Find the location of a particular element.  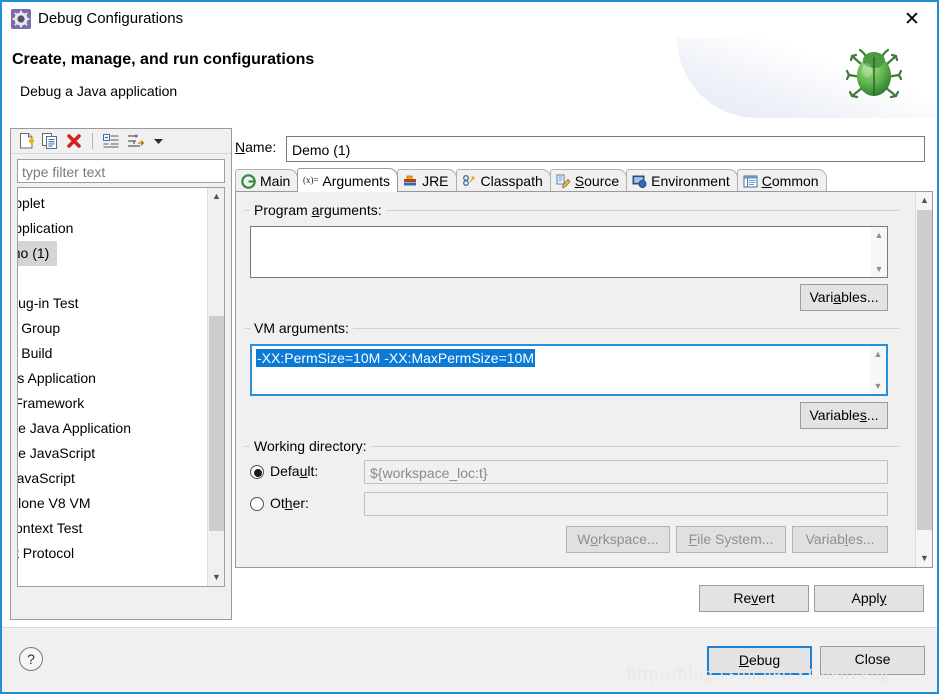

program-arguments-scrollbar: ▲ ▼ is located at coordinates (879, 252).